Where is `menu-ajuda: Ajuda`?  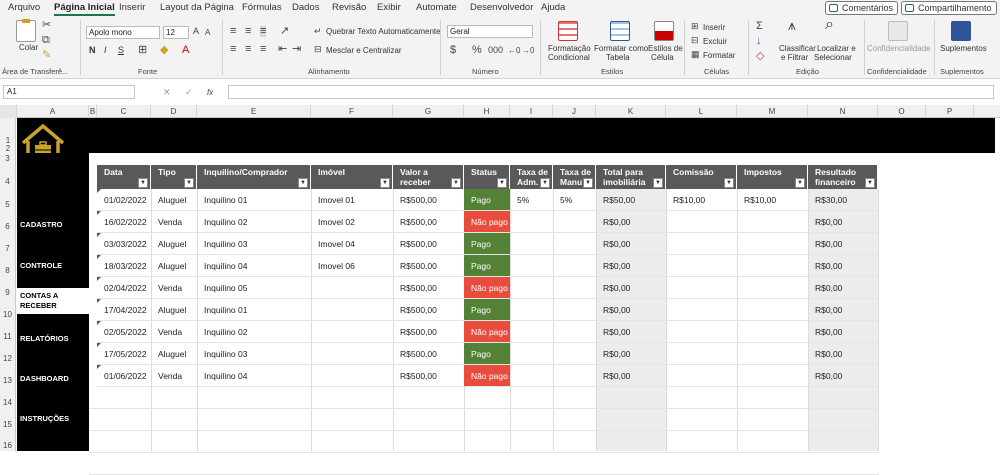
menu-ajuda: Ajuda is located at coordinates (553, 7).